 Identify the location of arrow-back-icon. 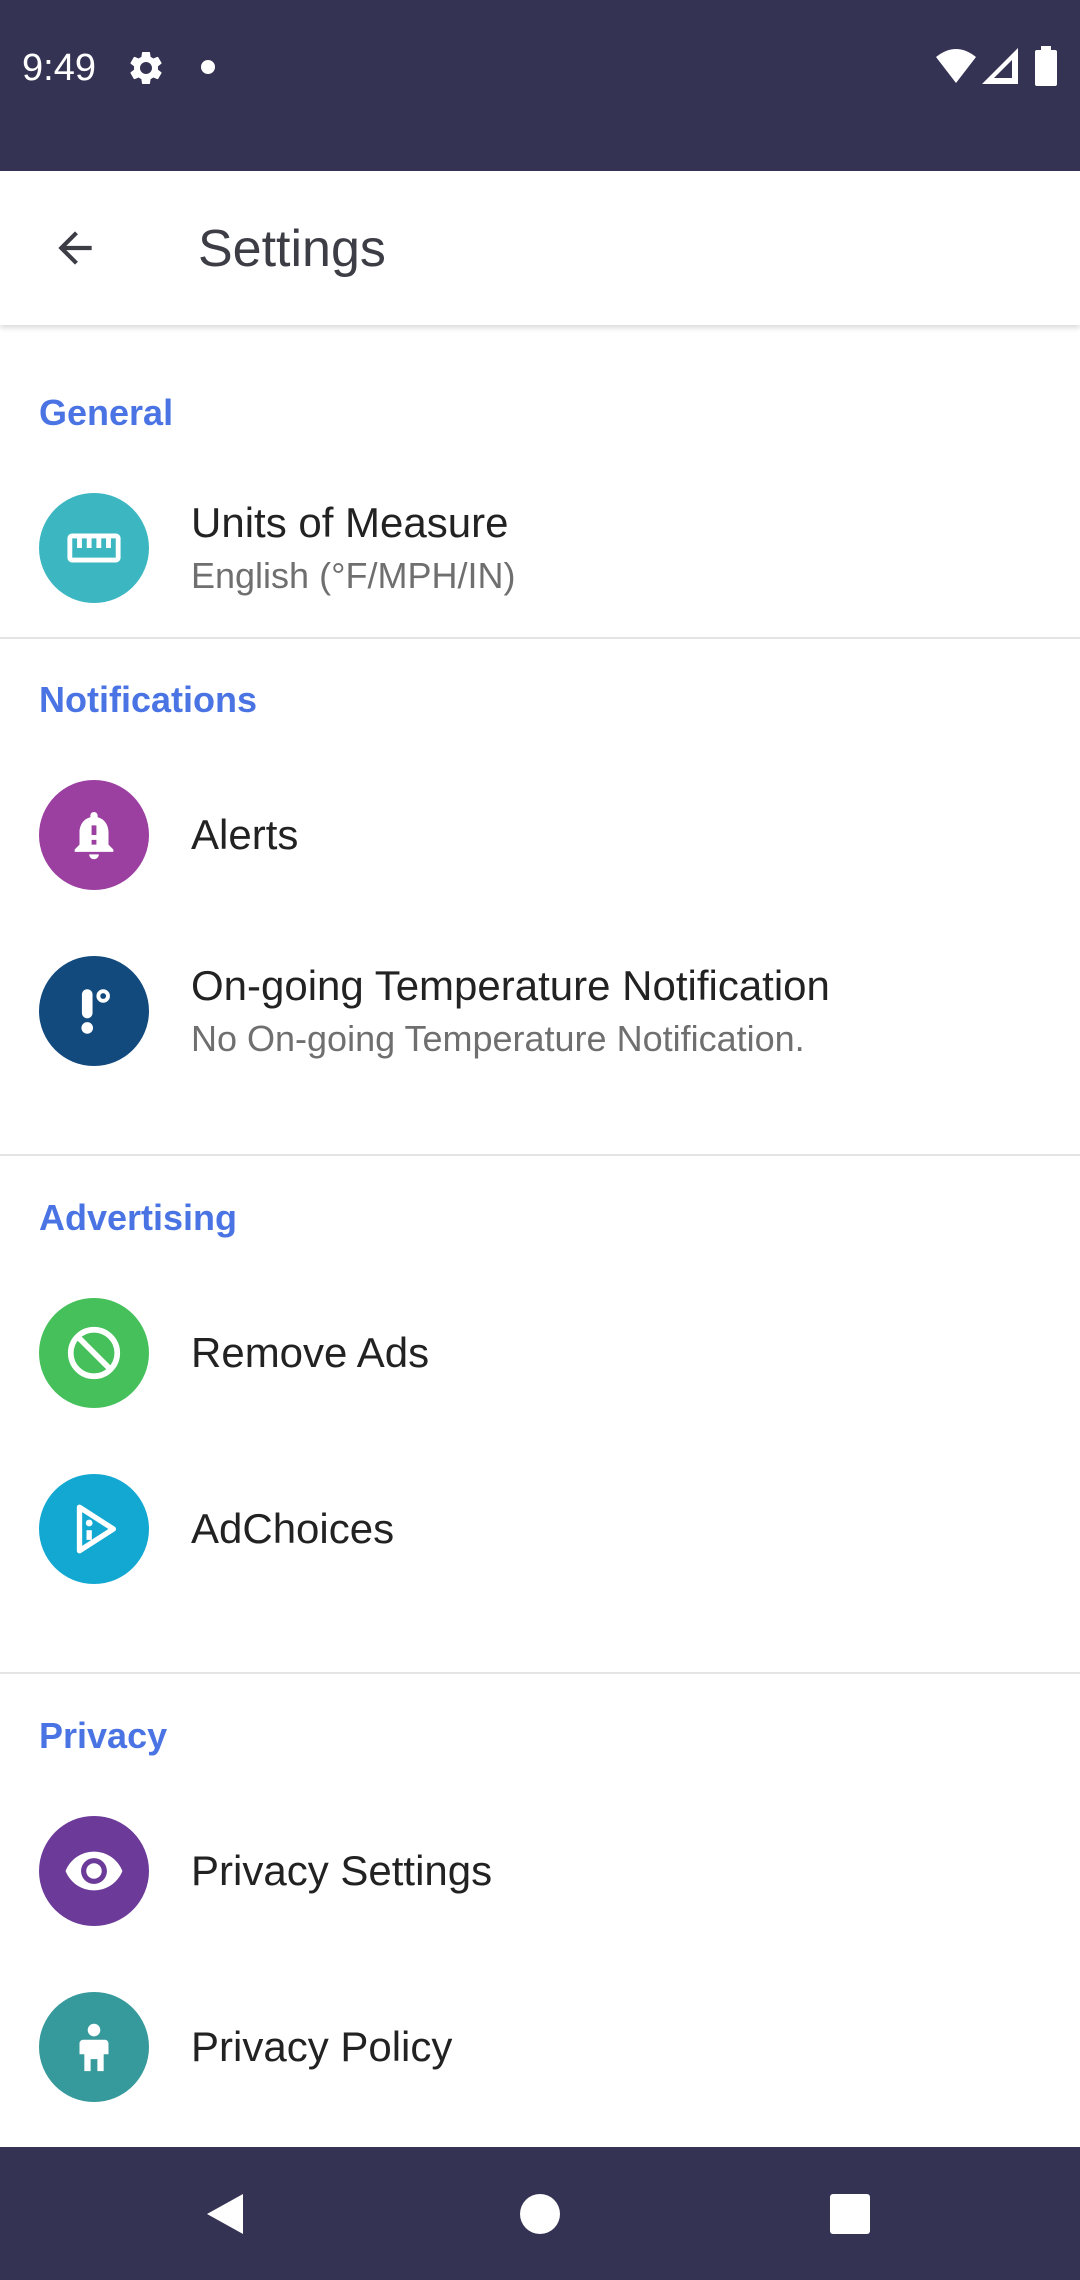
(75, 248).